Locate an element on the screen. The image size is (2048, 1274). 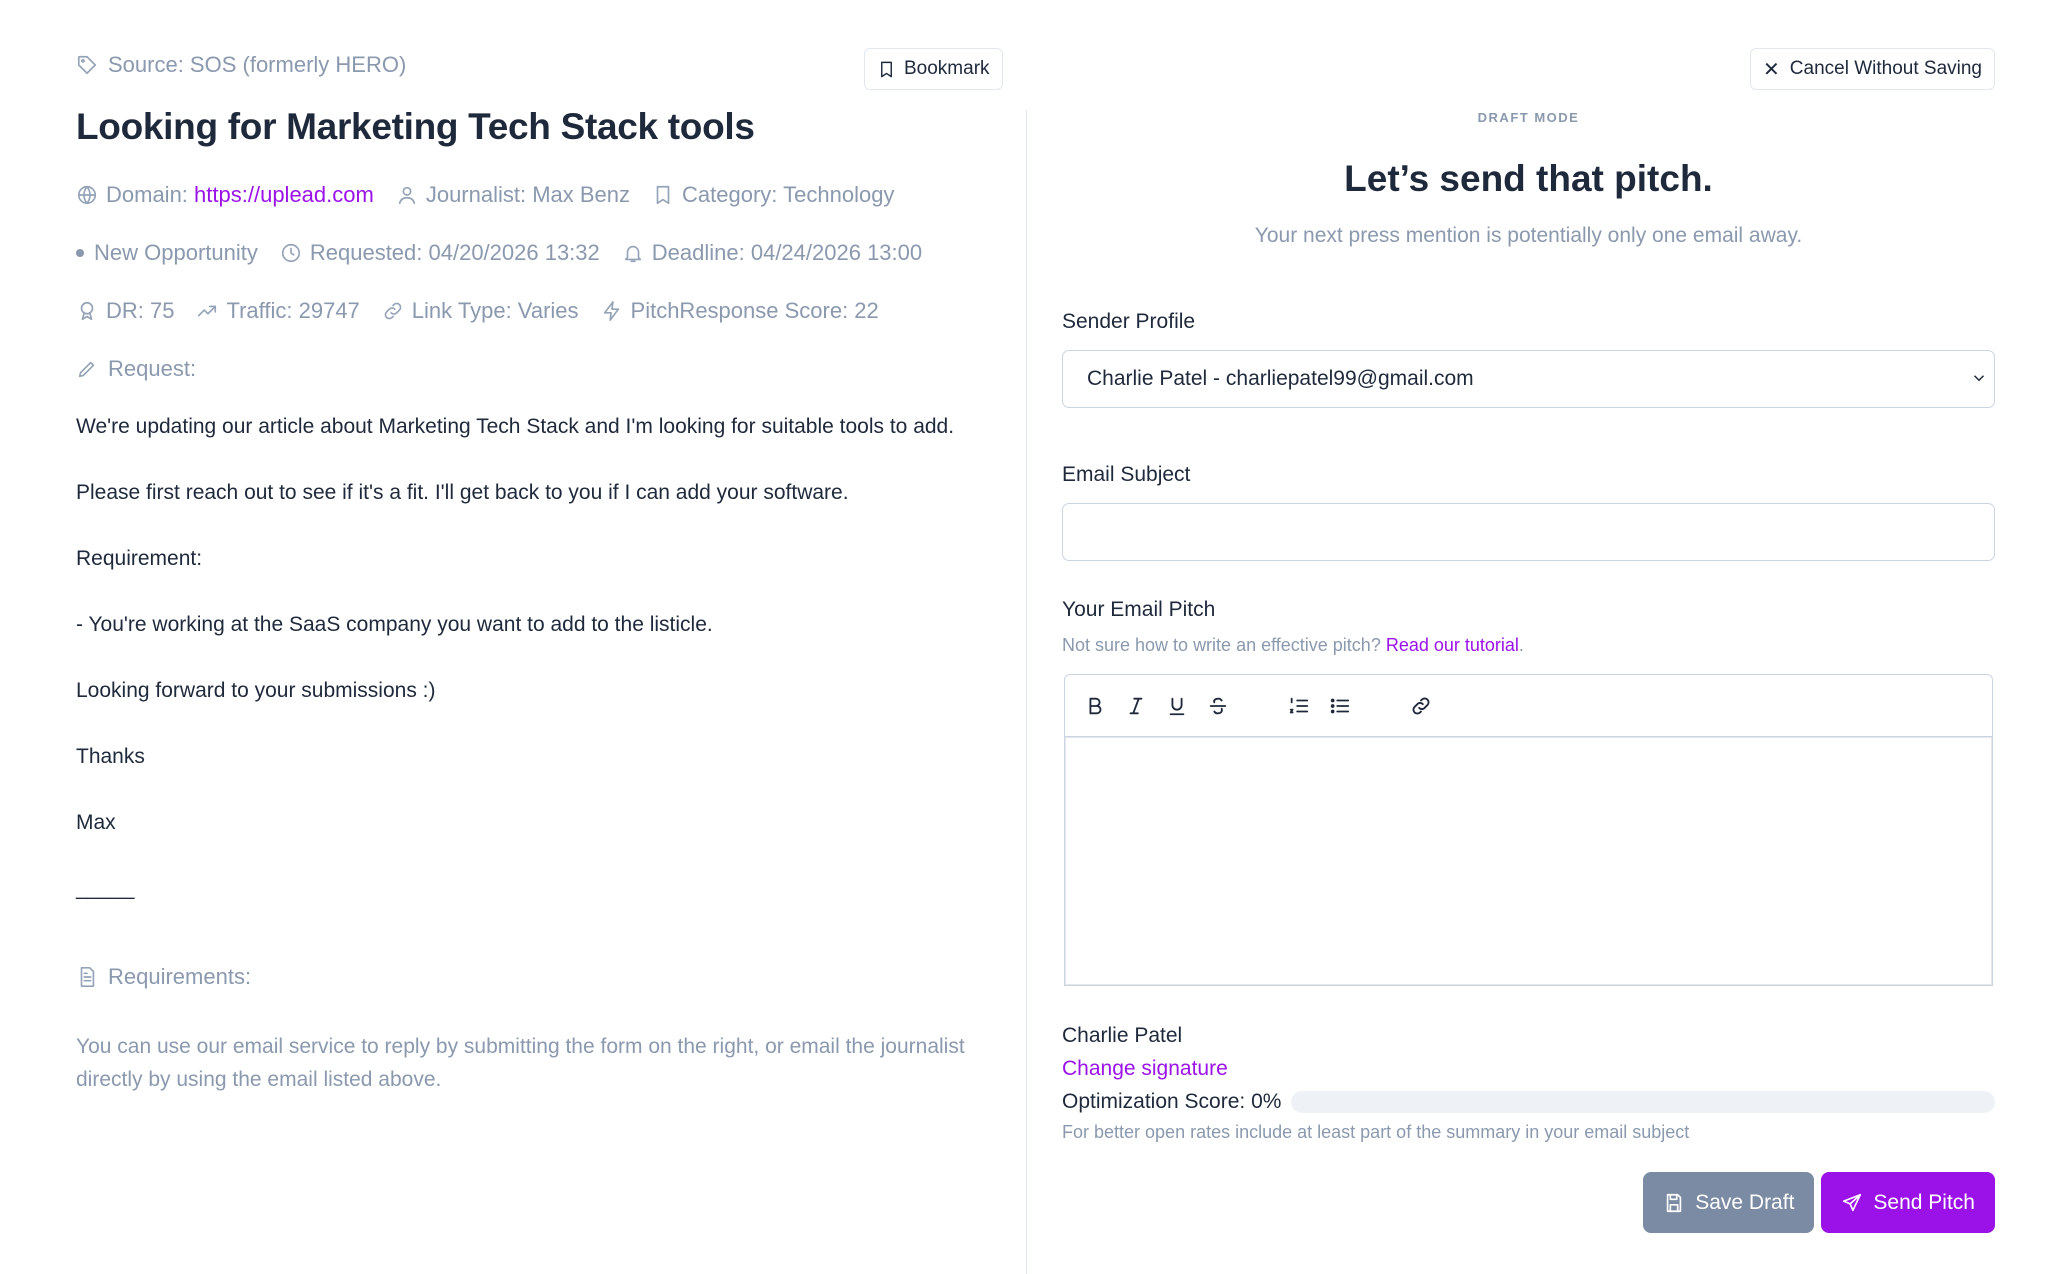
request-label: Request: is located at coordinates (136, 369).